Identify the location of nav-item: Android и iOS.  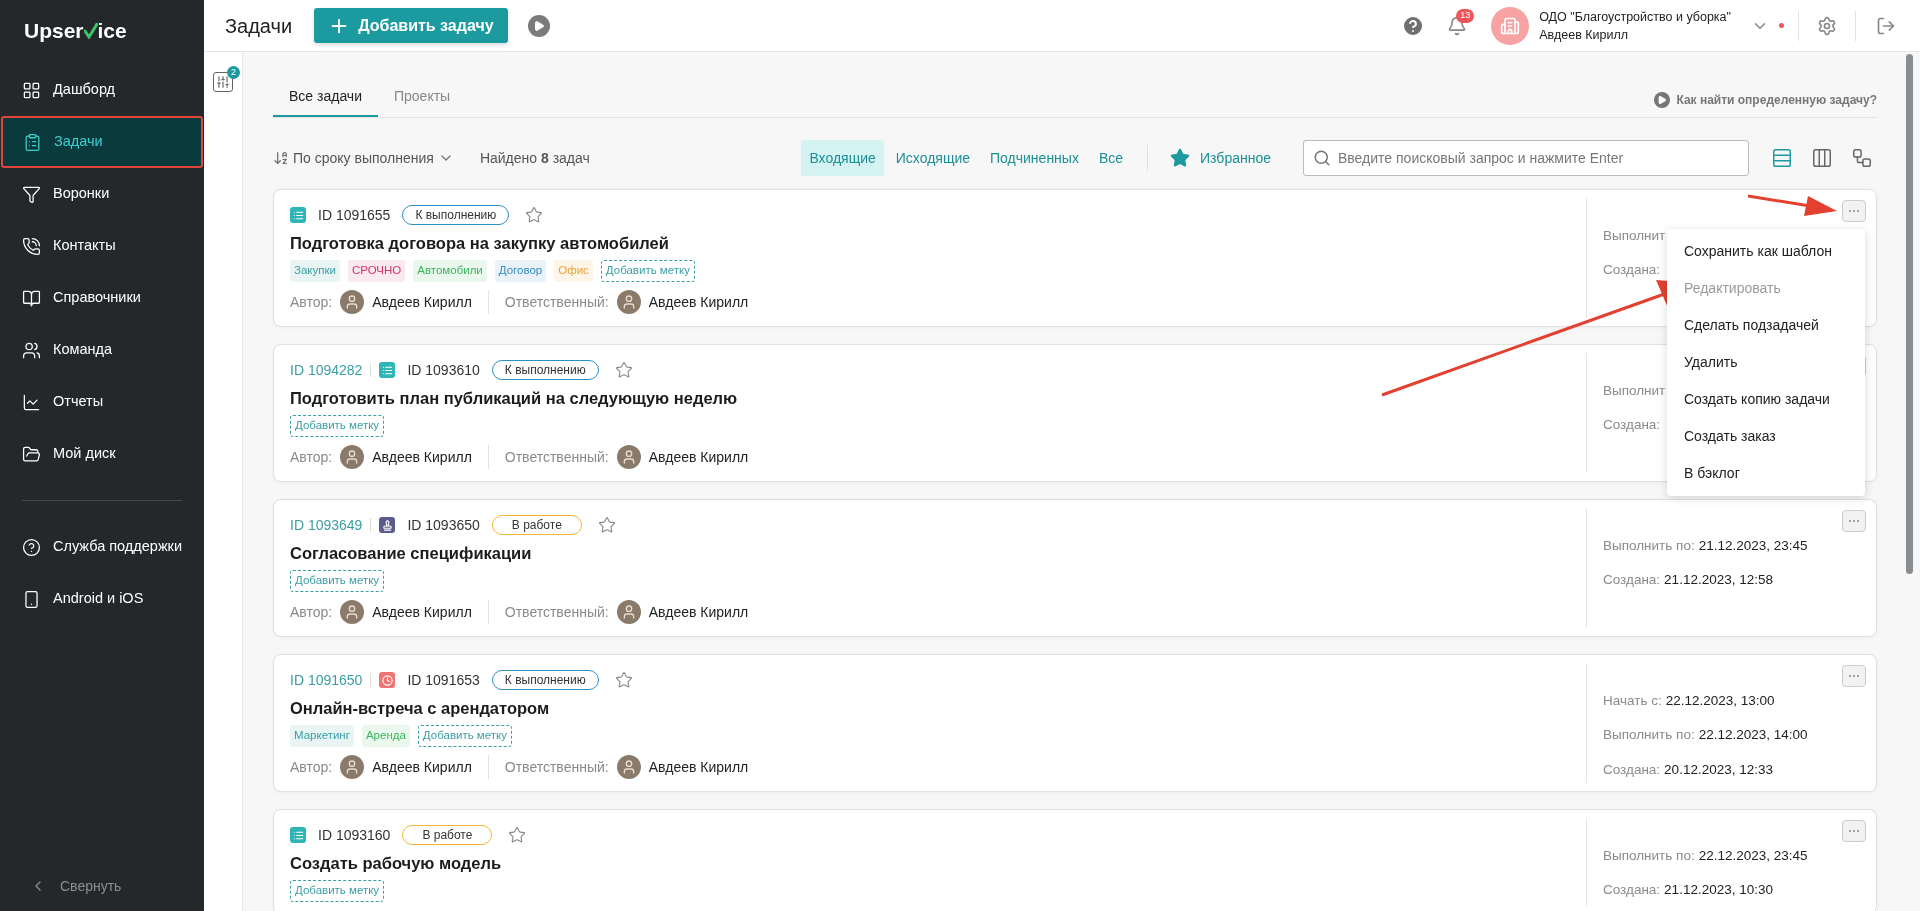
(102, 599).